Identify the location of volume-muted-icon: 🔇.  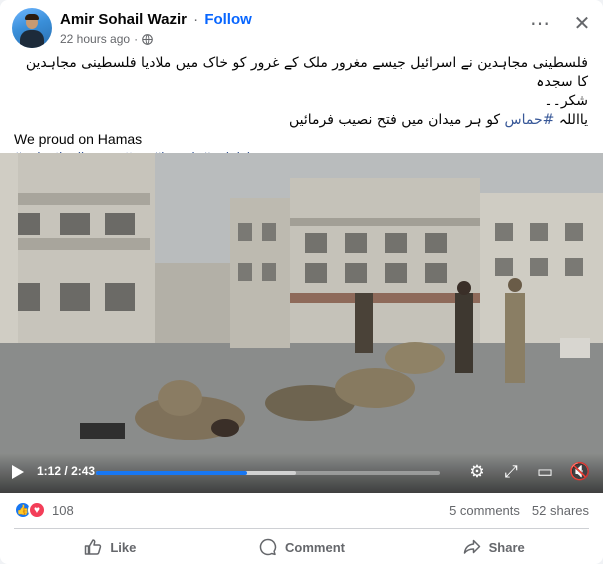
(579, 472).